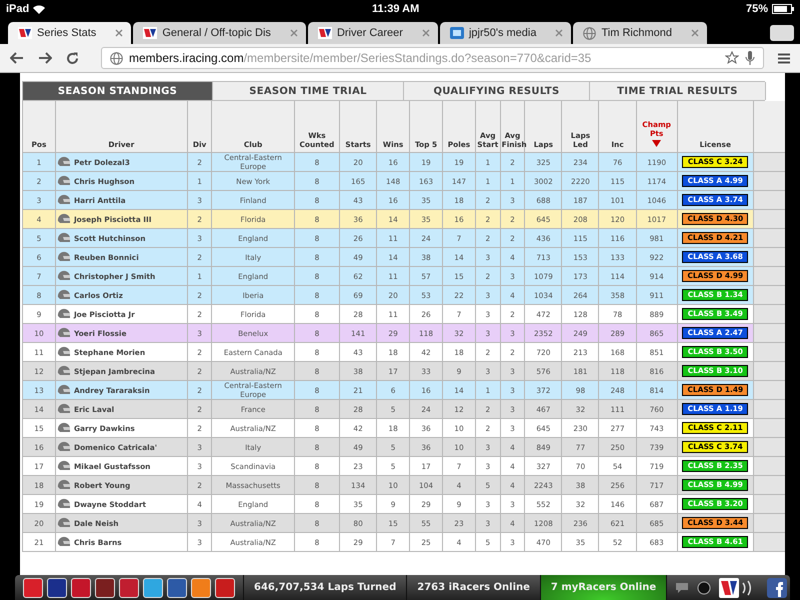 This screenshot has height=600, width=800. I want to click on browser-tab: jpjr50's media, so click(506, 33).